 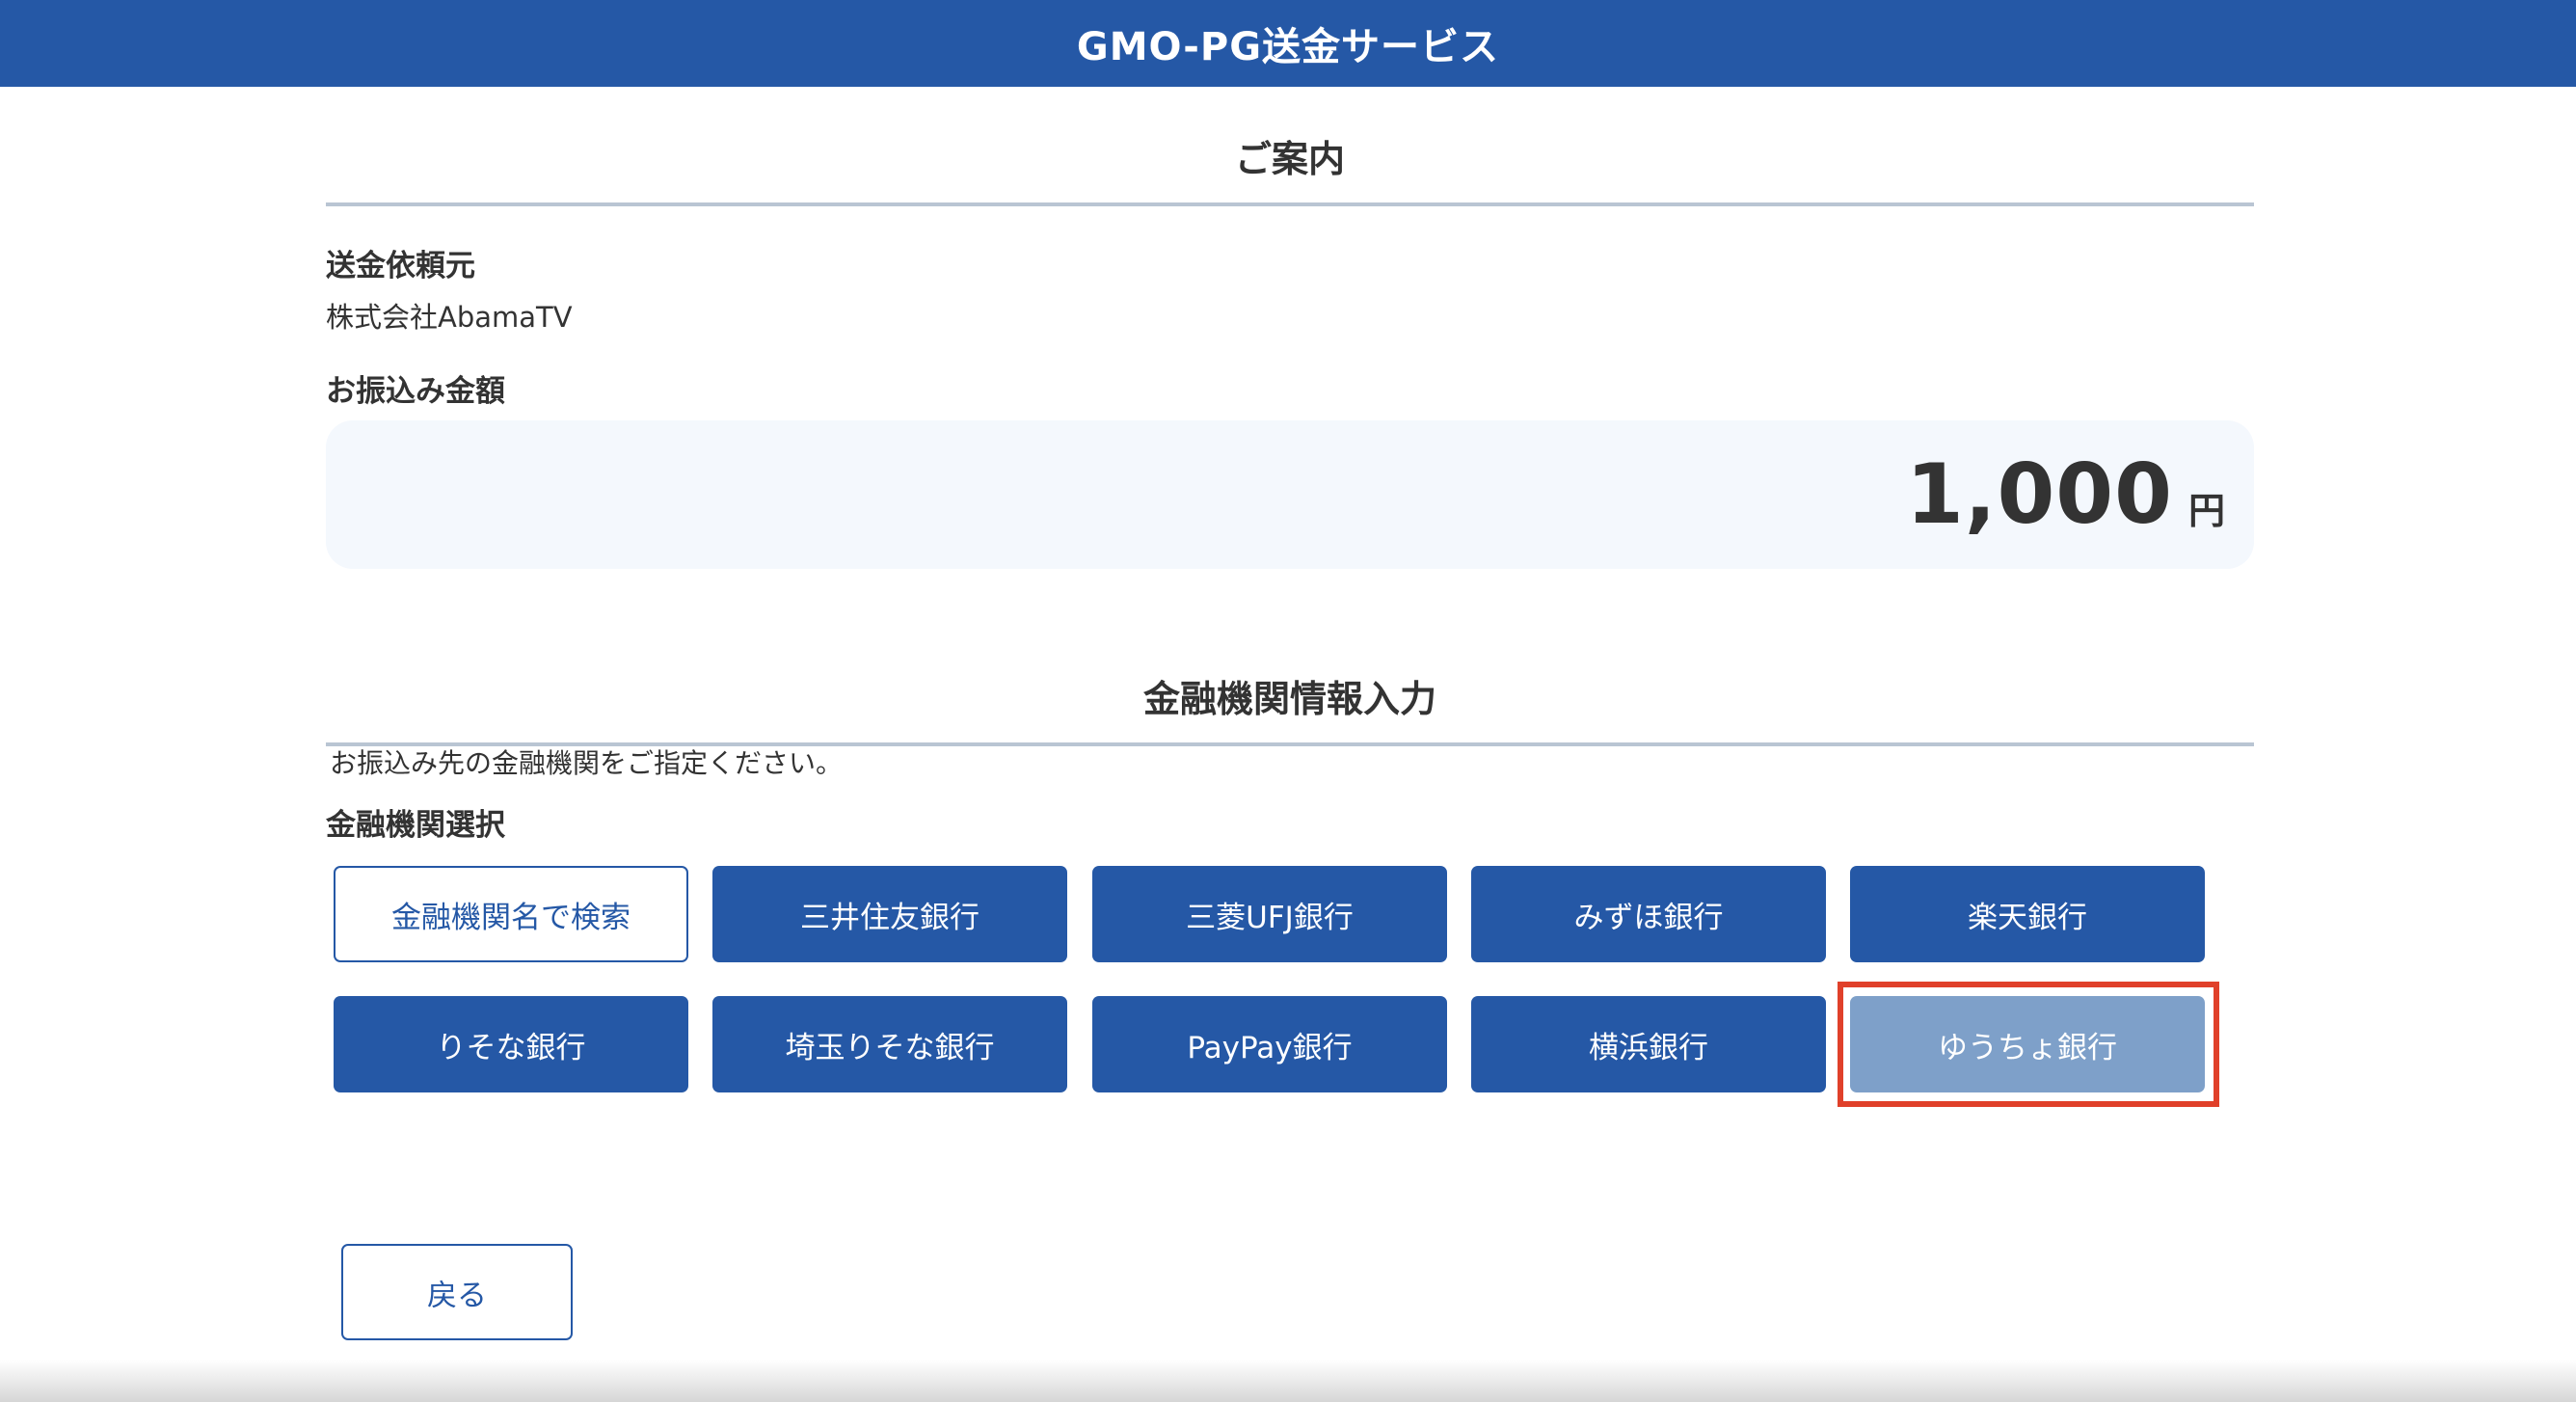 What do you see at coordinates (890, 914) in the screenshot?
I see `bank-button-smbc: 三井住友銀行` at bounding box center [890, 914].